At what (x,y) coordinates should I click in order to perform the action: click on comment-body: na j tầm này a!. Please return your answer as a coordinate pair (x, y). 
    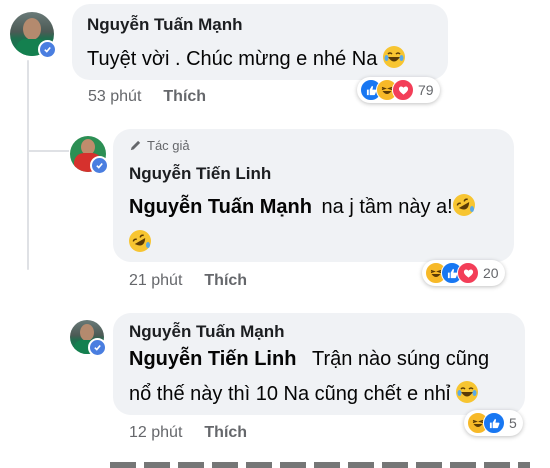
    Looking at the image, I should click on (387, 207).